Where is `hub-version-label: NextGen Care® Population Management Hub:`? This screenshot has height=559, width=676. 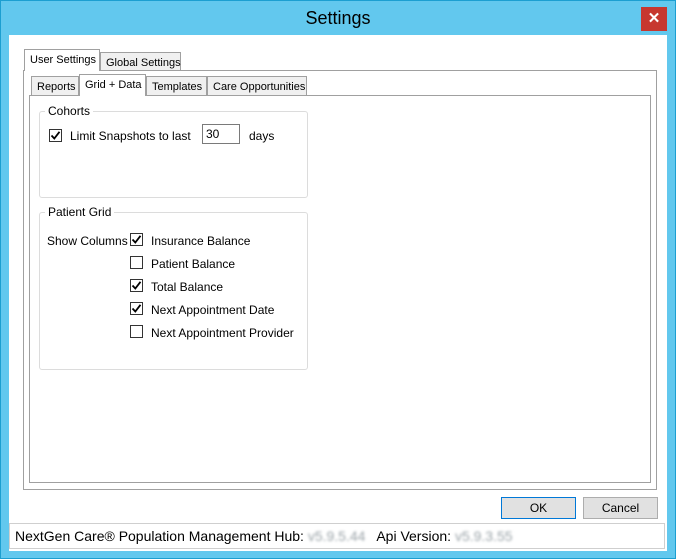
hub-version-label: NextGen Care® Population Management Hub: is located at coordinates (159, 536).